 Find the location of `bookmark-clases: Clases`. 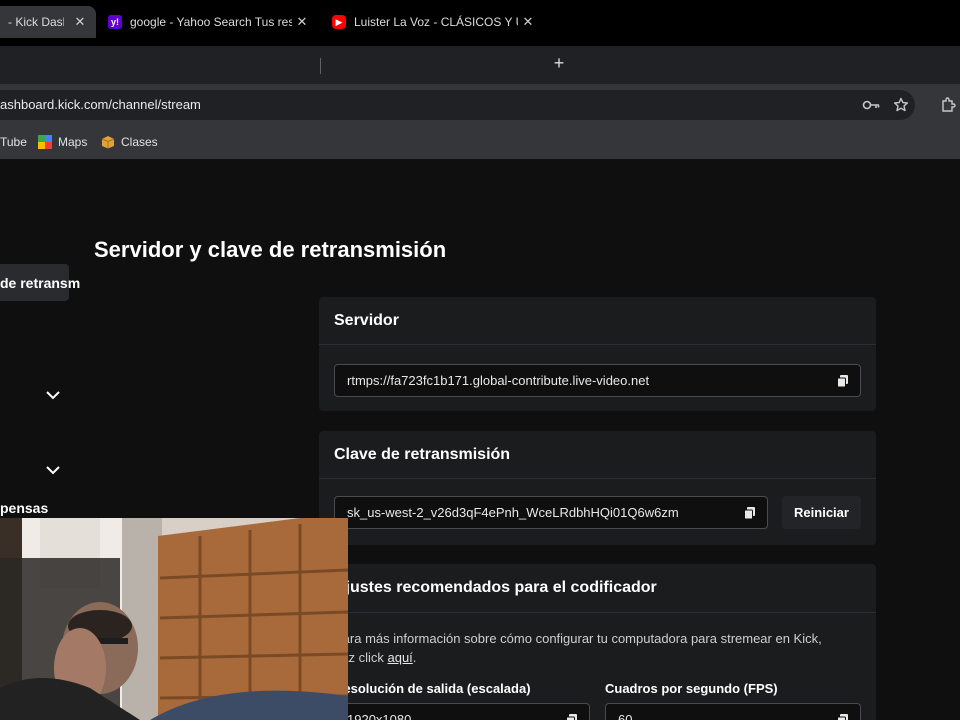

bookmark-clases: Clases is located at coordinates (129, 142).